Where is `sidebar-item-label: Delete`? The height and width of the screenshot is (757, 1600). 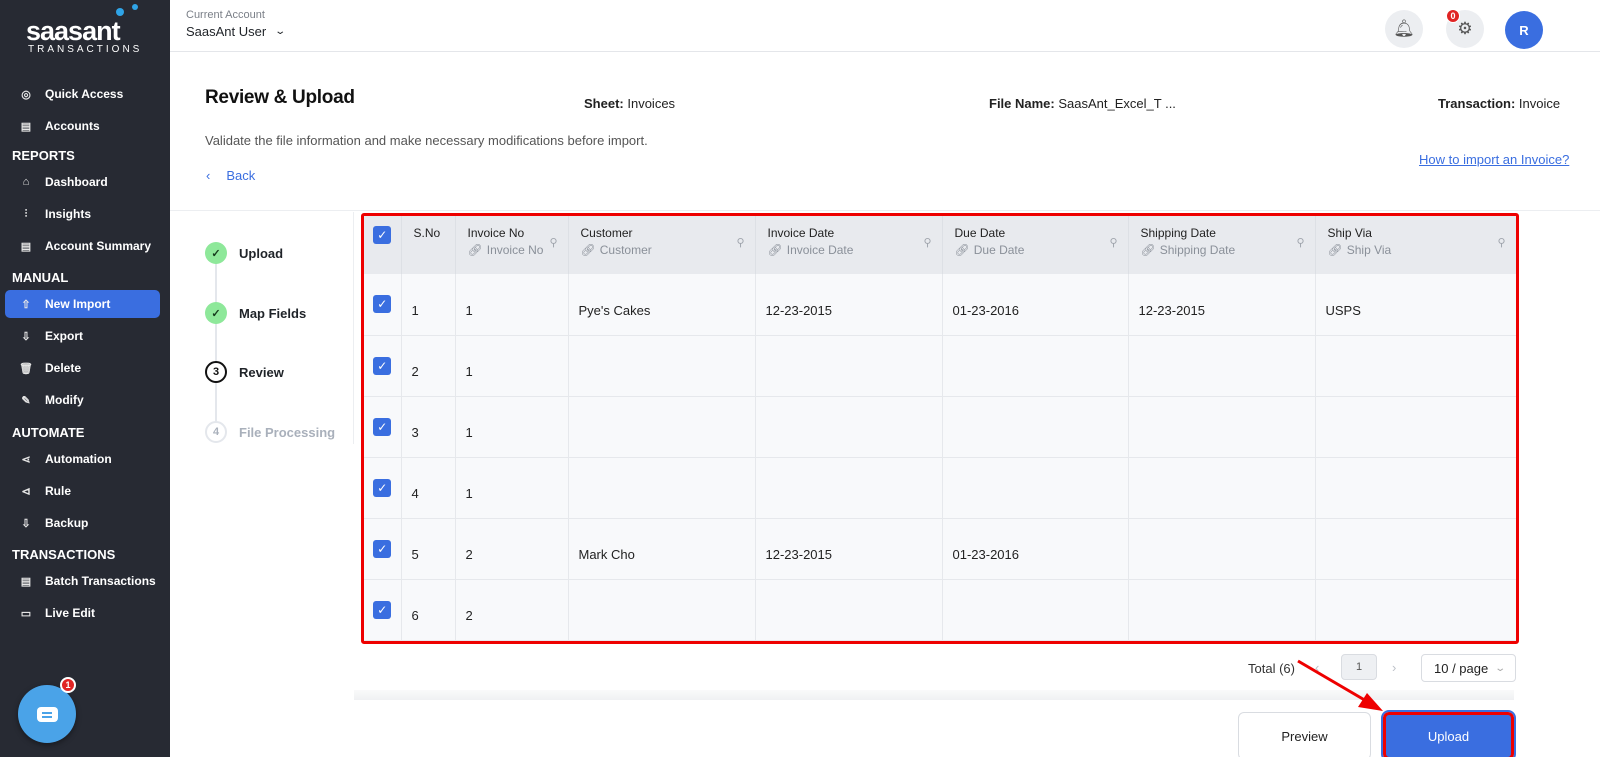
sidebar-item-label: Delete is located at coordinates (63, 368).